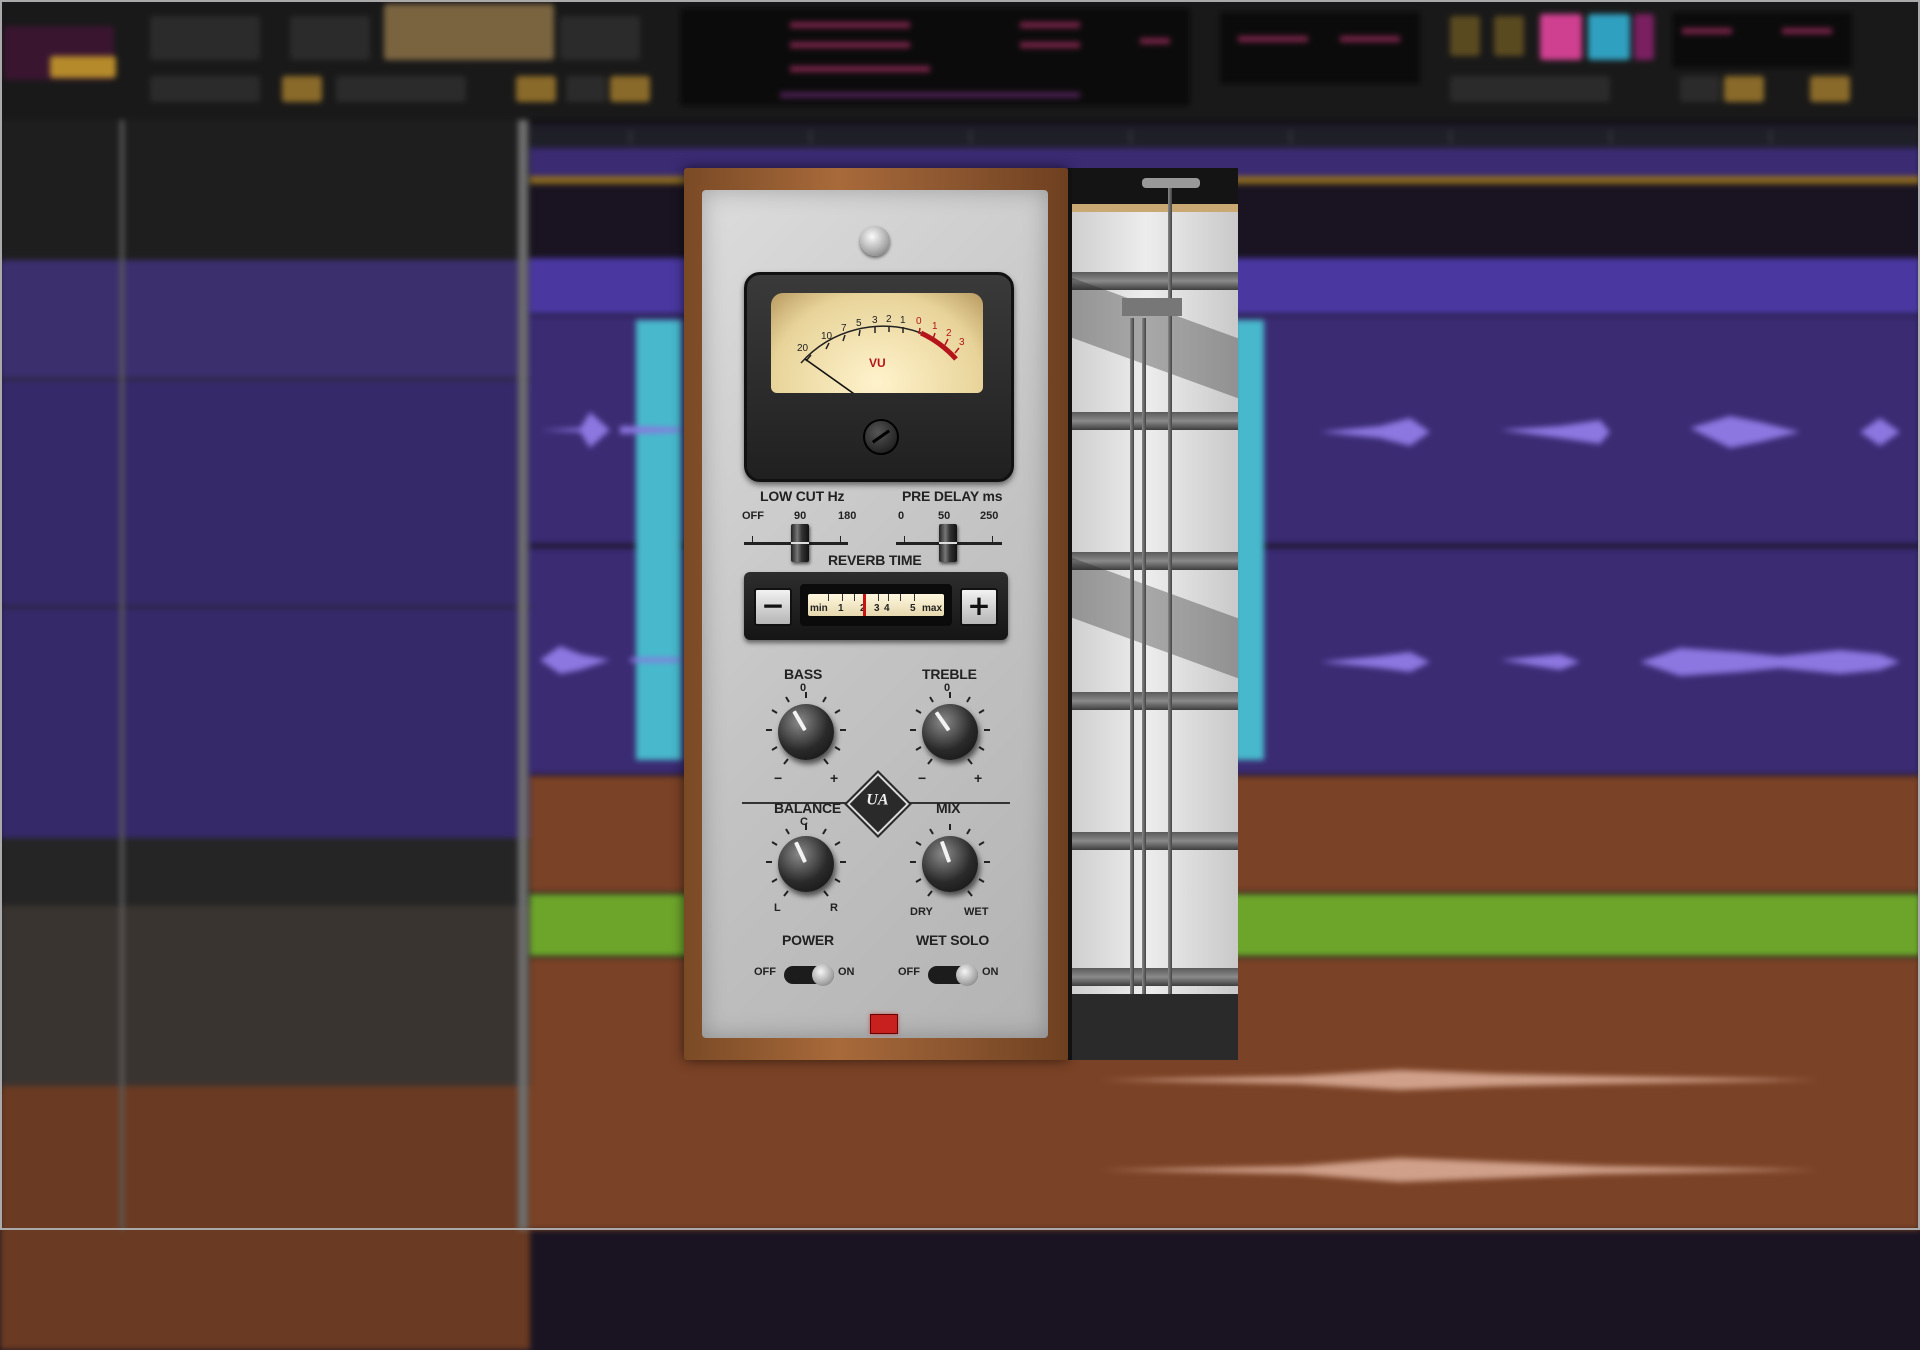 The height and width of the screenshot is (1350, 1920). What do you see at coordinates (83, 67) in the screenshot?
I see `toolbar-badge` at bounding box center [83, 67].